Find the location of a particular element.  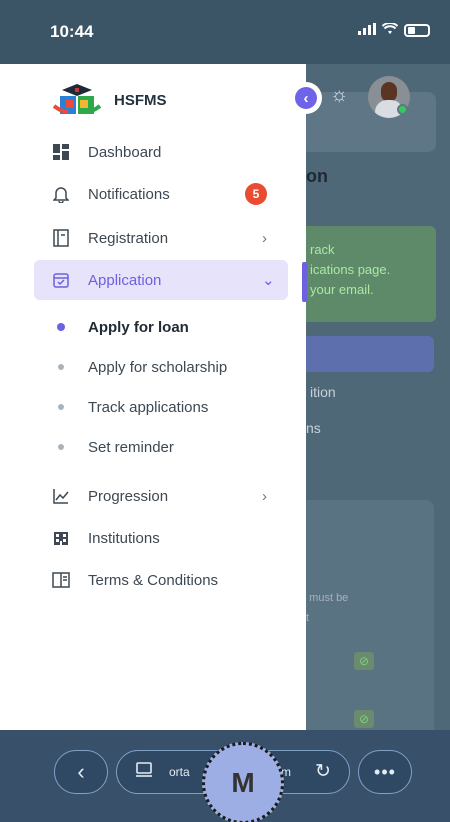

sidebar-item-label: Notifications is located at coordinates (129, 194).